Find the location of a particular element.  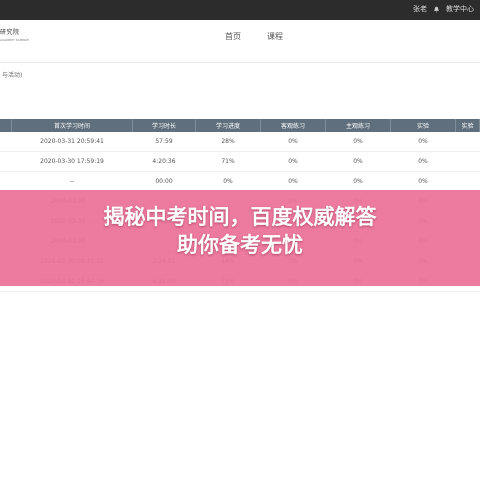

table-row: 2020-03-31 20:59:41 57:59 28% 0% 0% 0% is located at coordinates (240, 142).